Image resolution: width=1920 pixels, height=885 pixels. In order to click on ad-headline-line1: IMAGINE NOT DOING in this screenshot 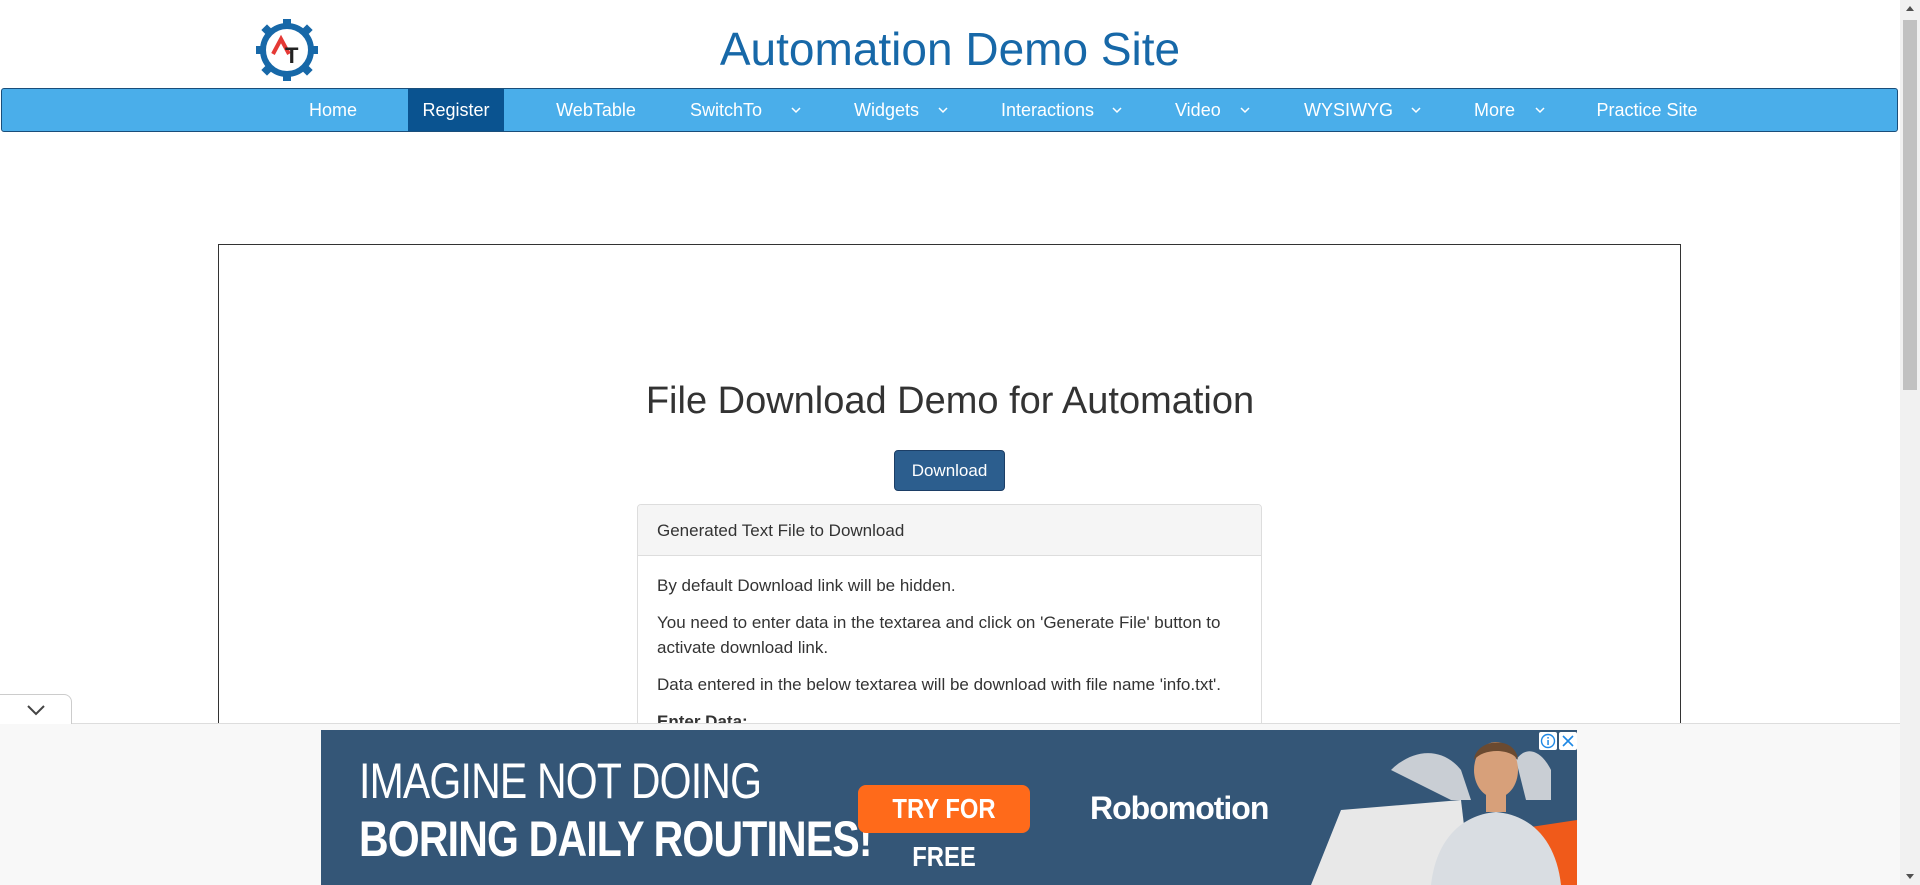, I will do `click(560, 781)`.